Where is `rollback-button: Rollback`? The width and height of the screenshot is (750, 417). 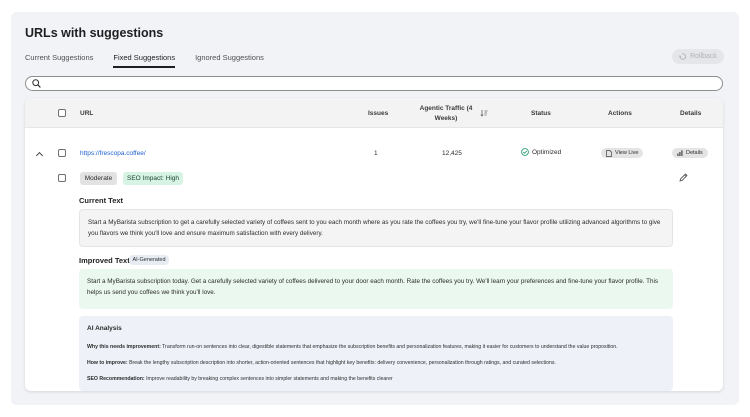 rollback-button: Rollback is located at coordinates (698, 56).